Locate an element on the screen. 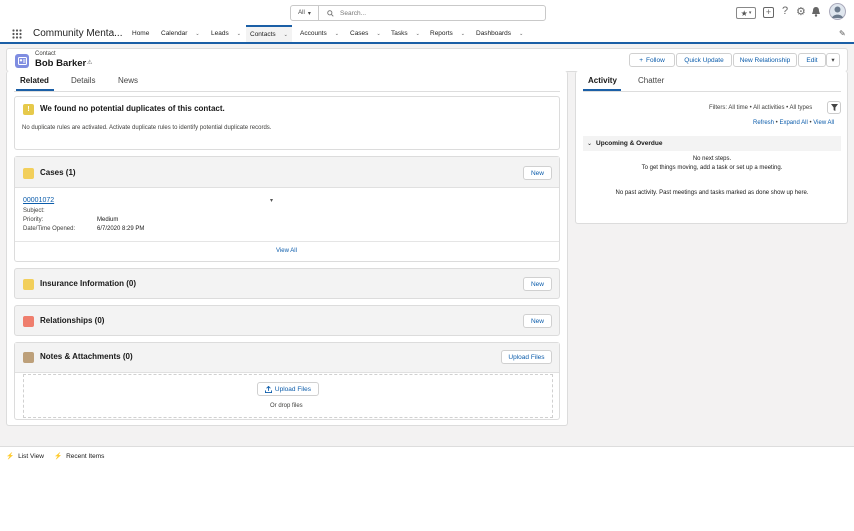 The height and width of the screenshot is (531, 854). hierarchy-icon: ⚠ is located at coordinates (89, 62).